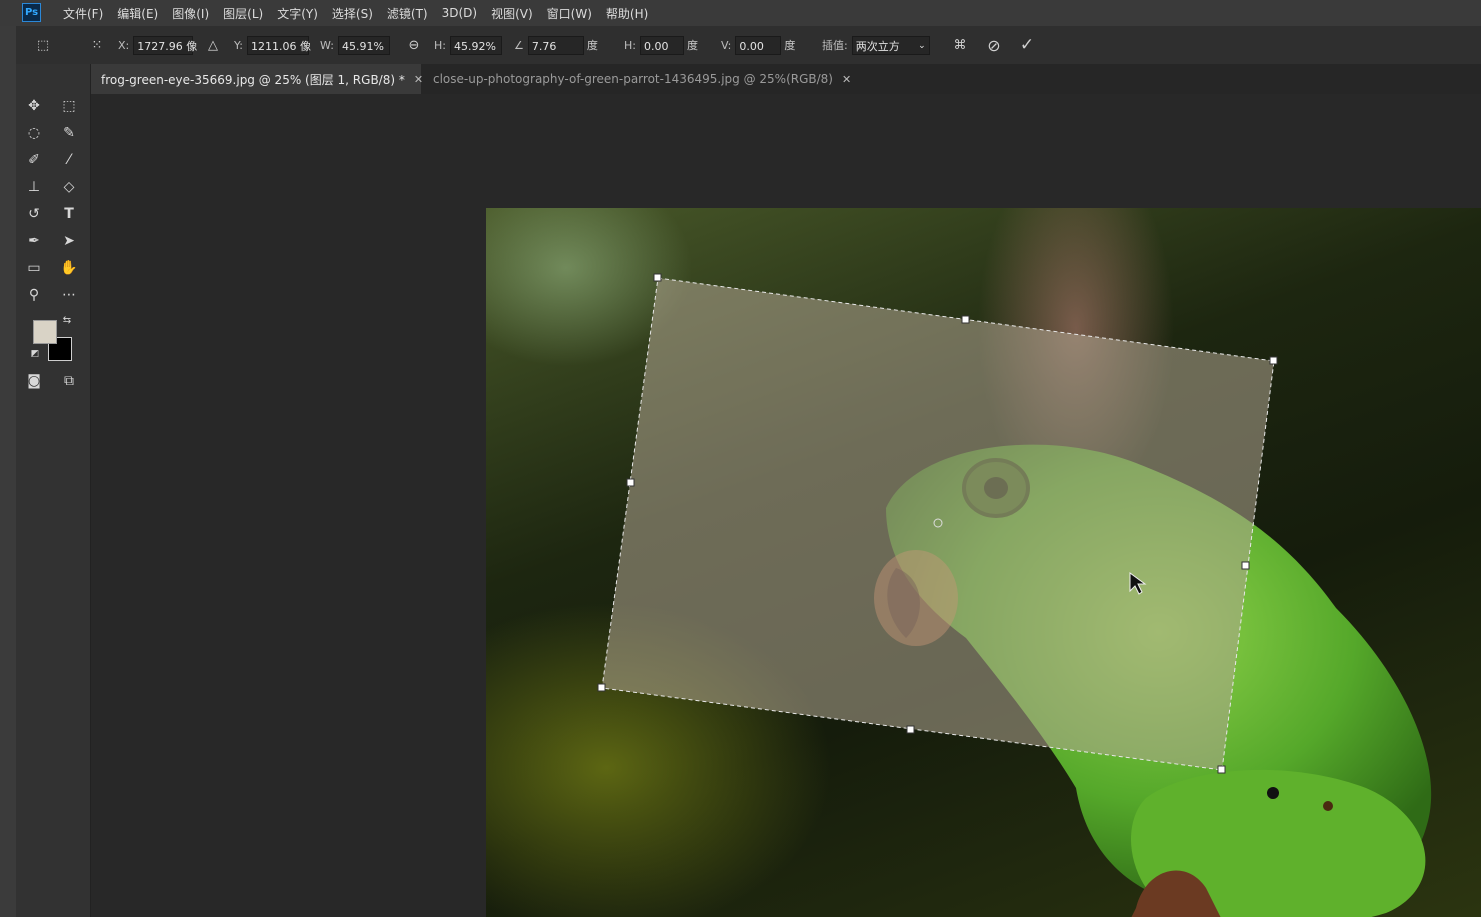 The width and height of the screenshot is (1481, 917). Describe the element at coordinates (69, 381) in the screenshot. I see `screen-mode-icon: ⧉` at that location.